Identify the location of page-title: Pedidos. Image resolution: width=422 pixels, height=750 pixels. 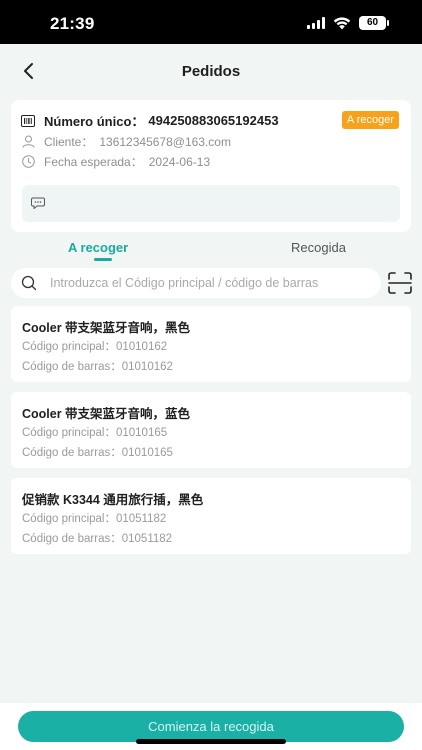
(211, 71).